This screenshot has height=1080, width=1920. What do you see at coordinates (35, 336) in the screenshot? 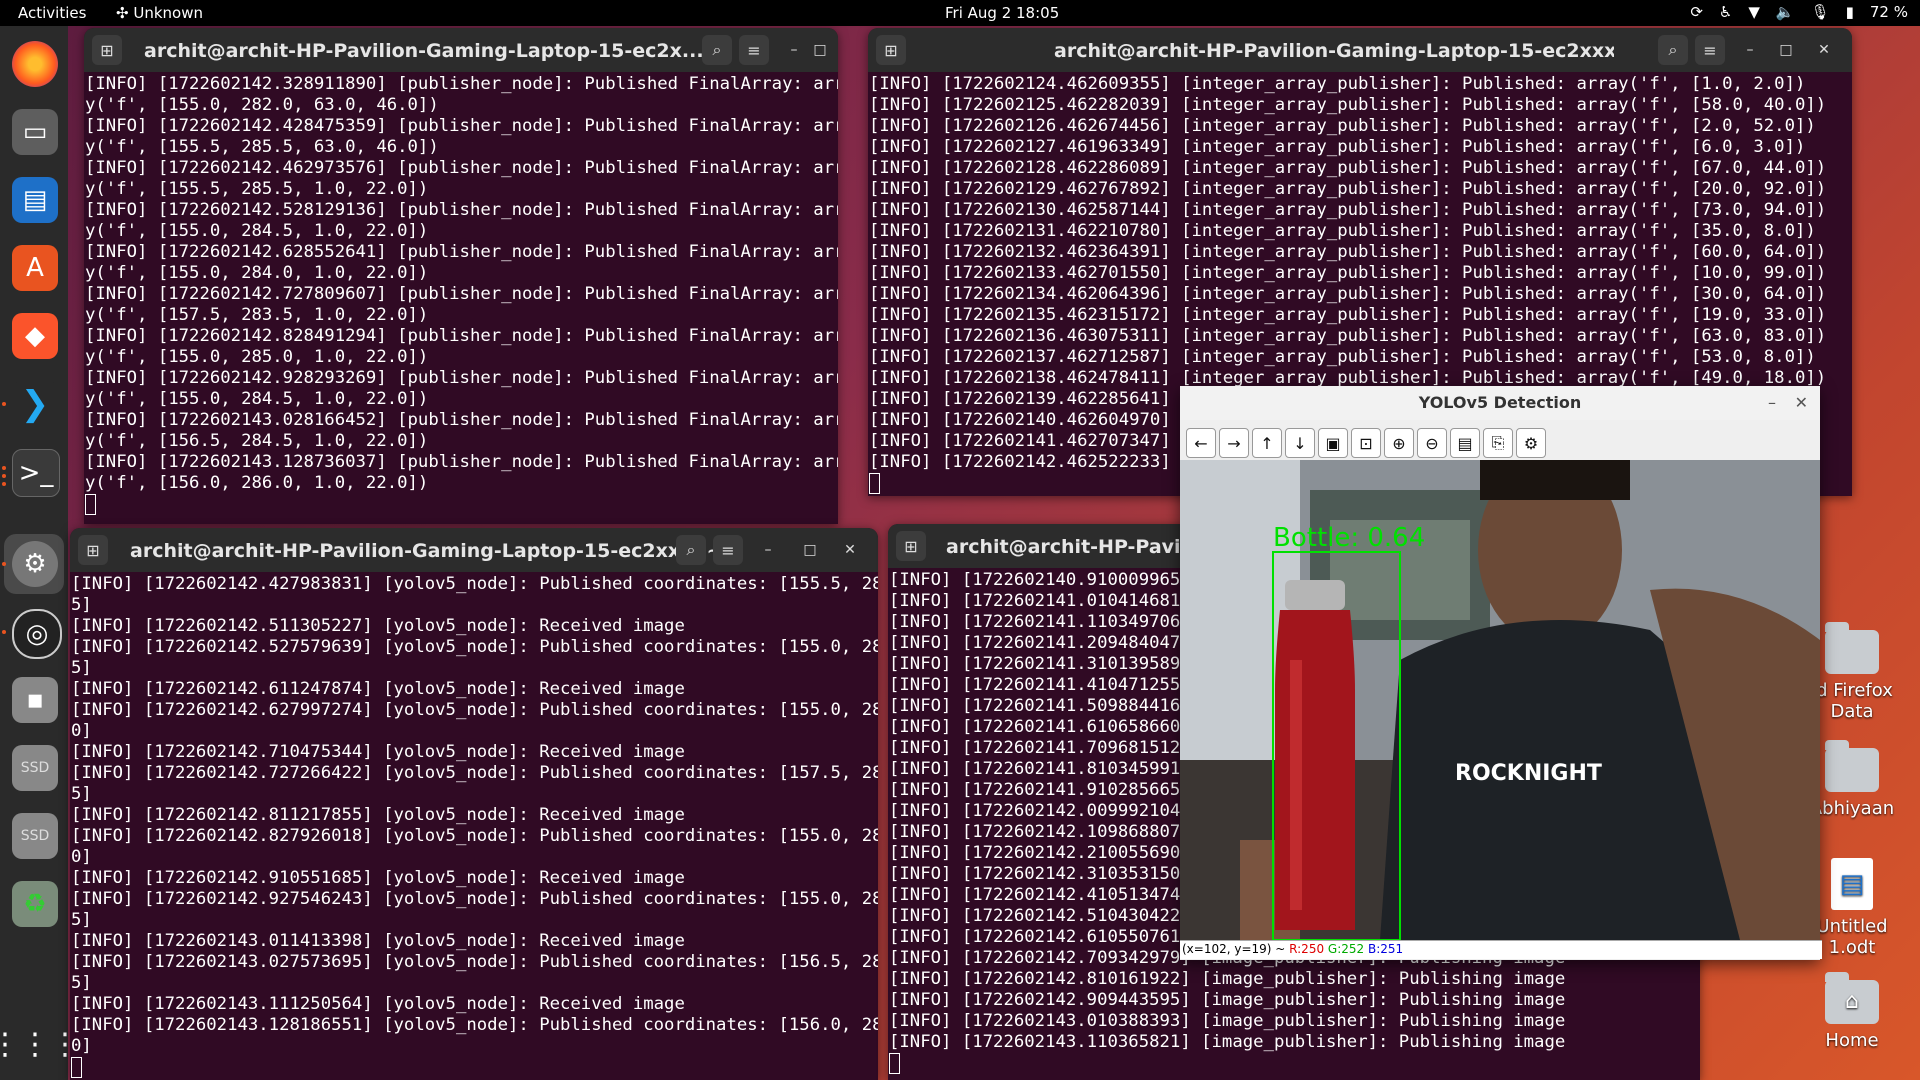
I see `brave-icon: ◆` at bounding box center [35, 336].